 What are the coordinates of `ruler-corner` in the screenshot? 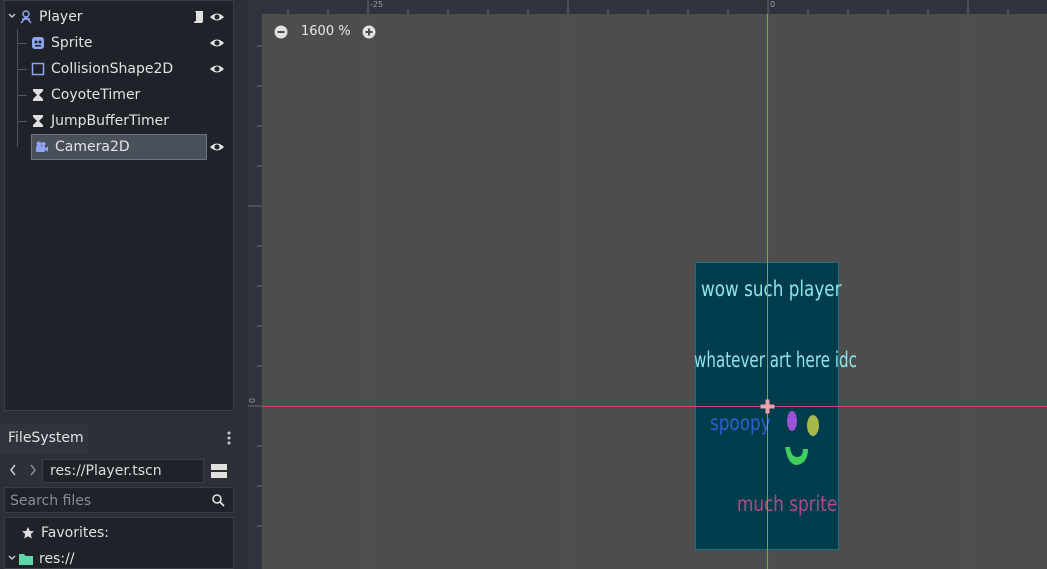 It's located at (255, 7).